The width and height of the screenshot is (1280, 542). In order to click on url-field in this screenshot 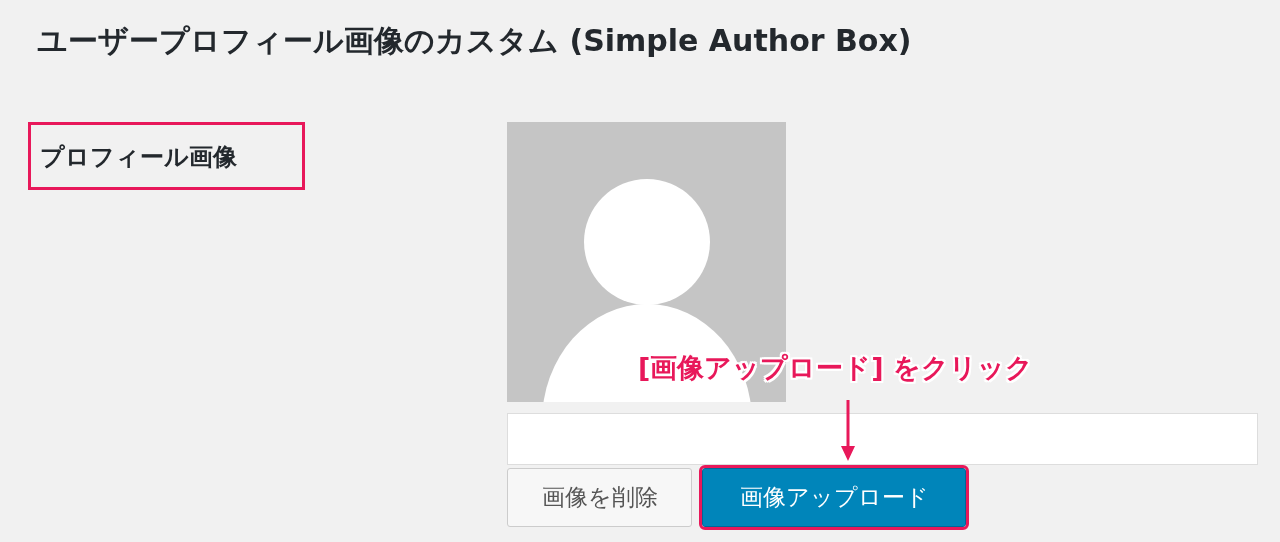, I will do `click(882, 439)`.